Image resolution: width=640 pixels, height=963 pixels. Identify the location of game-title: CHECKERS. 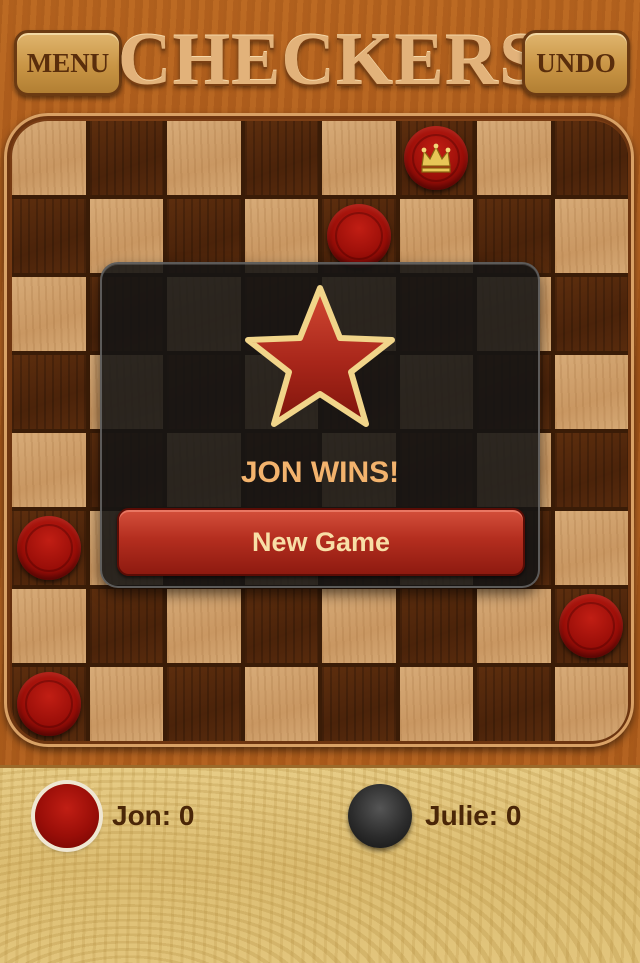
(330, 60).